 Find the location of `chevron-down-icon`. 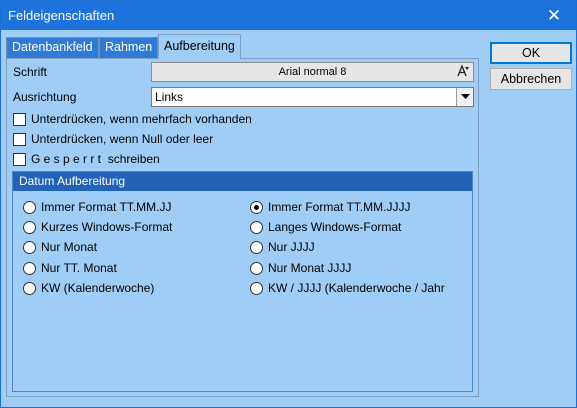

chevron-down-icon is located at coordinates (464, 97).